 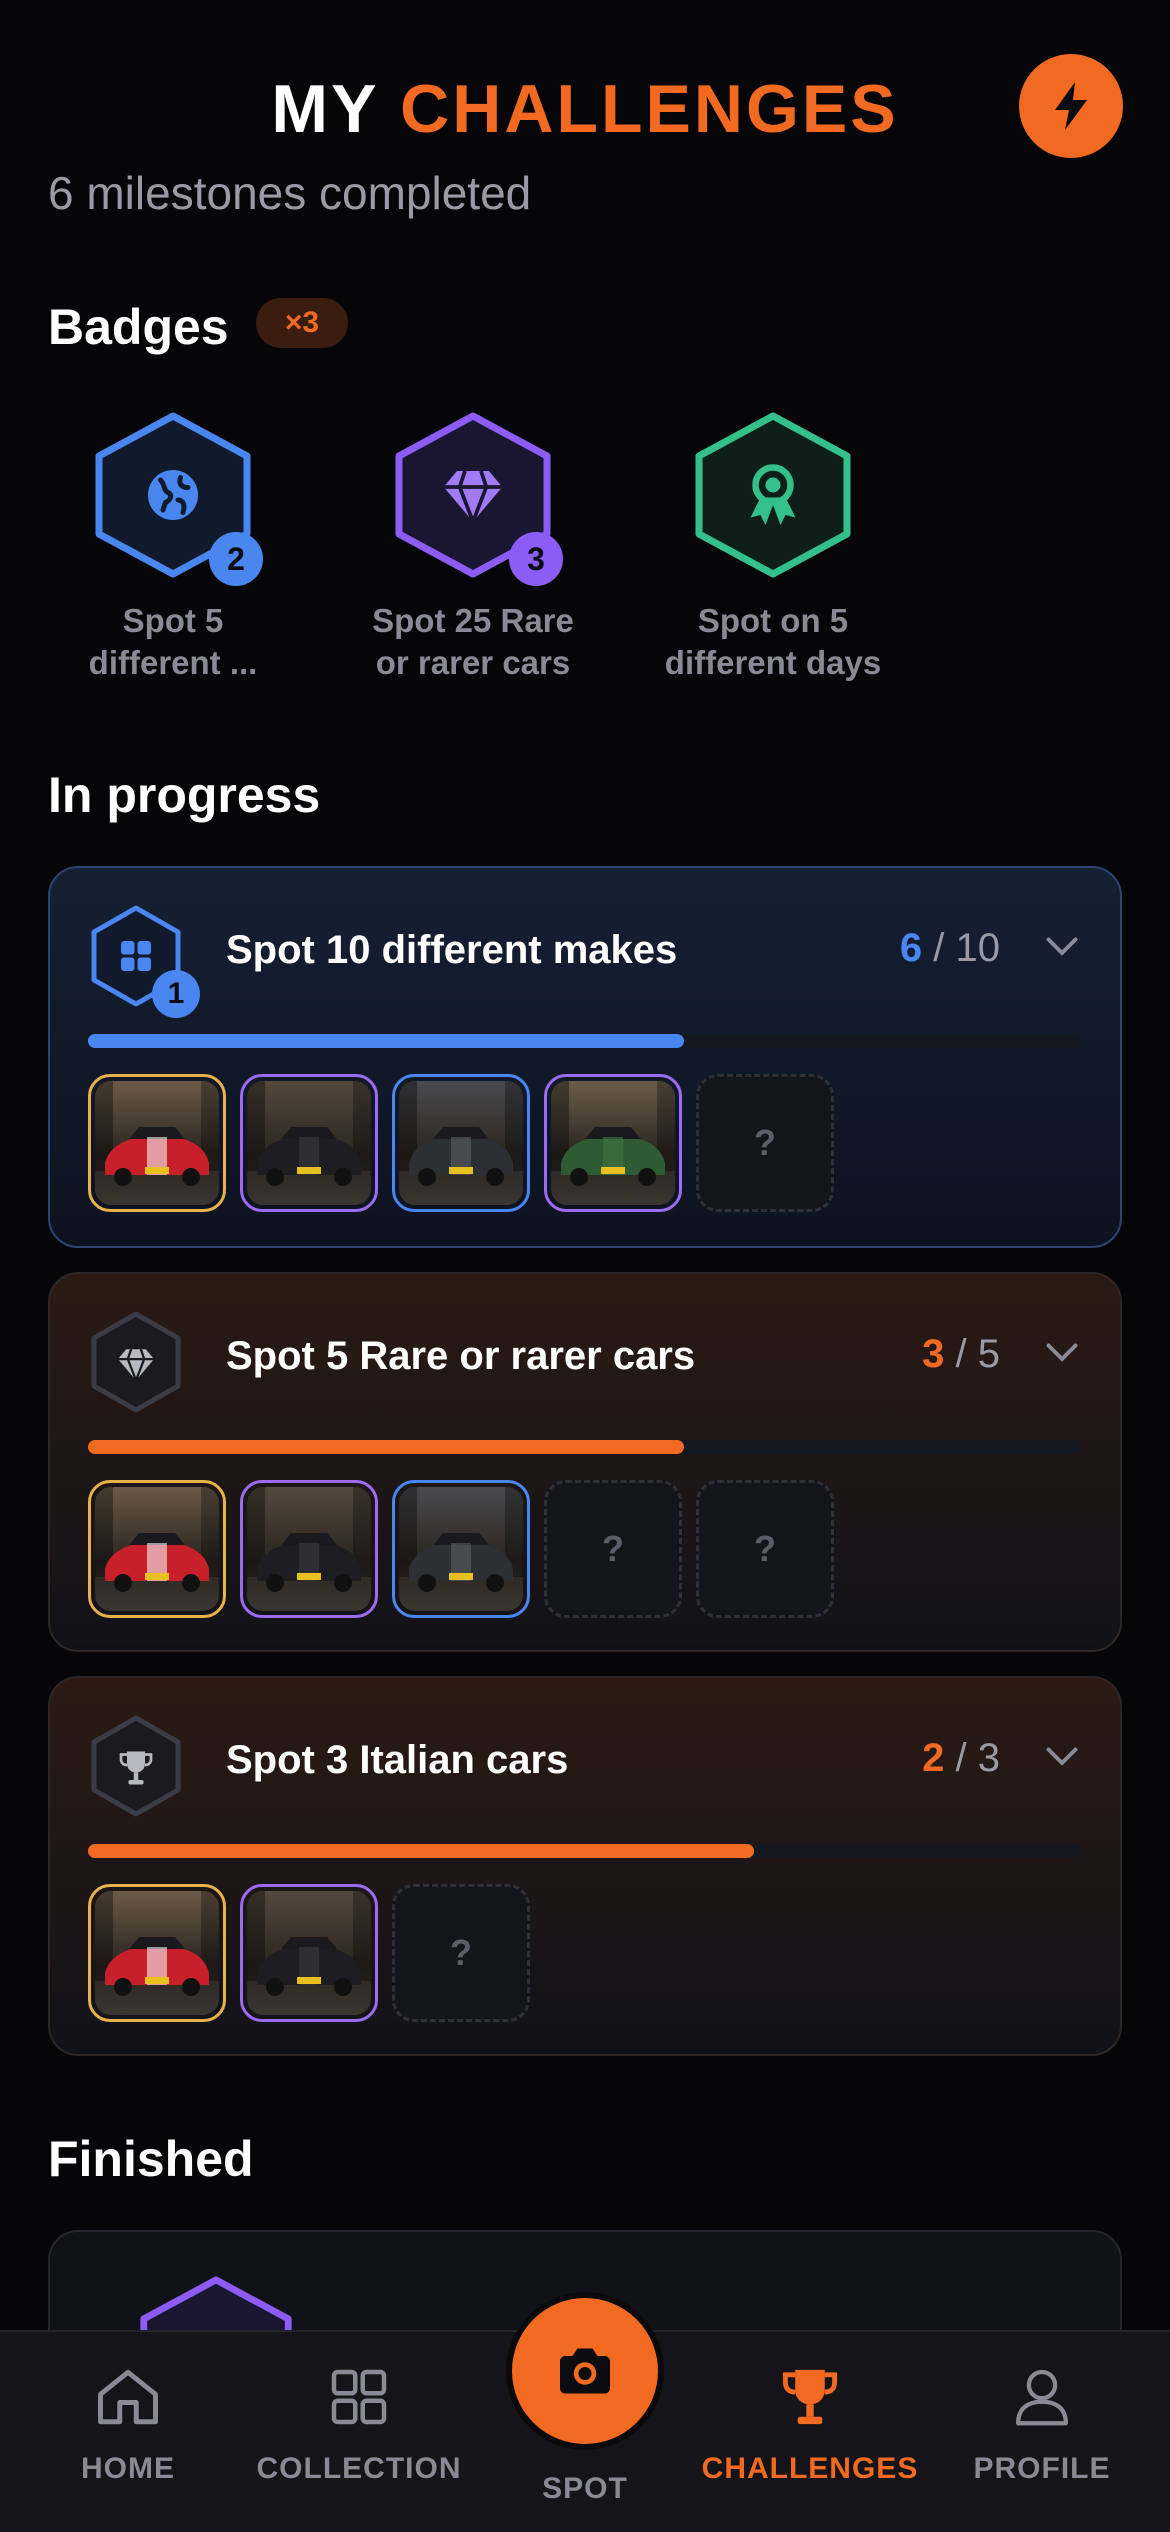 I want to click on milestones-subtitle: 6 milestones completed, so click(x=290, y=193).